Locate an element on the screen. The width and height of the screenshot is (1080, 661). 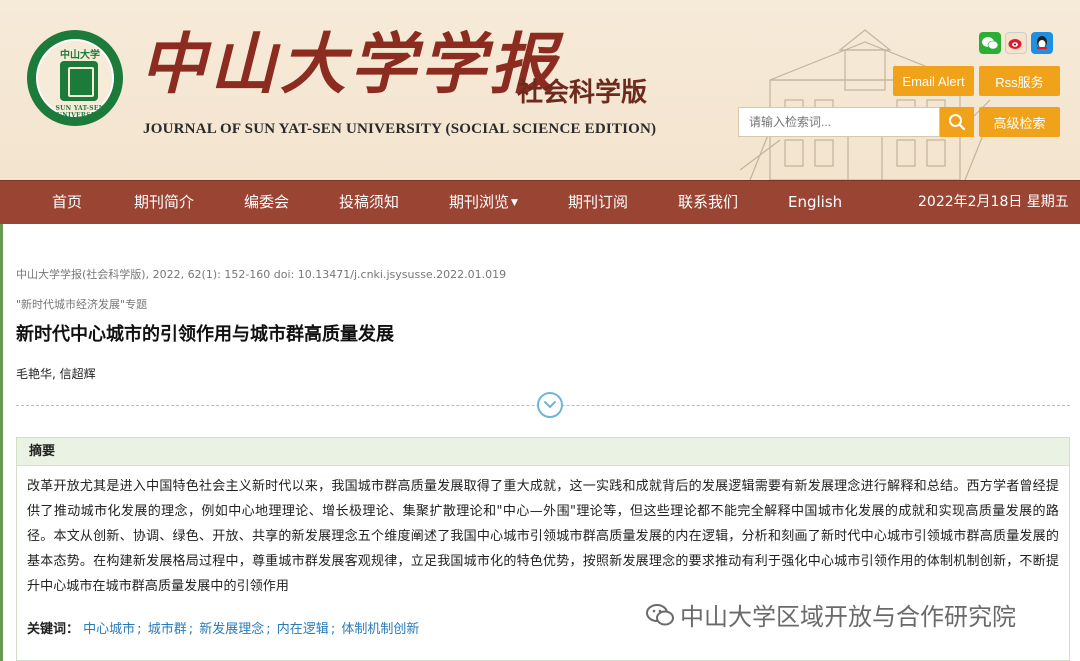
search-input is located at coordinates (839, 122).